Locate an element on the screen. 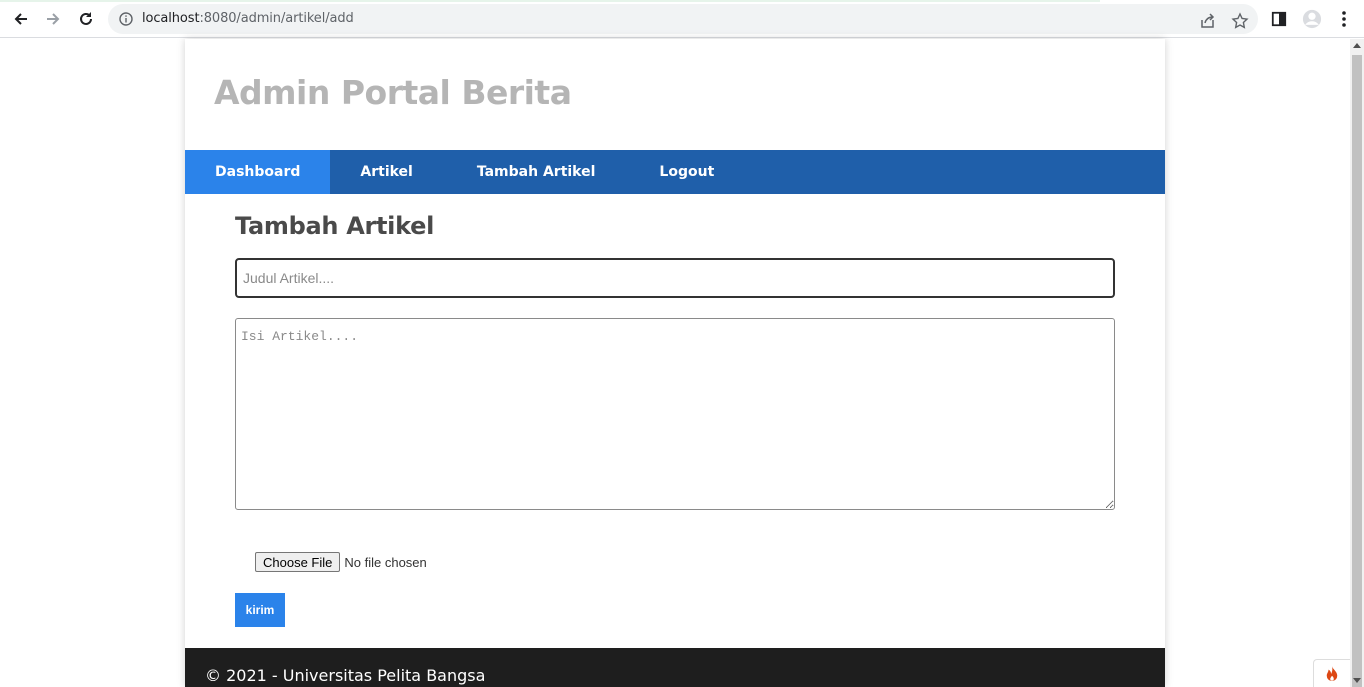 Image resolution: width=1364 pixels, height=687 pixels. footer-text: © 2021 - Universitas Pelita Bangsa is located at coordinates (345, 675).